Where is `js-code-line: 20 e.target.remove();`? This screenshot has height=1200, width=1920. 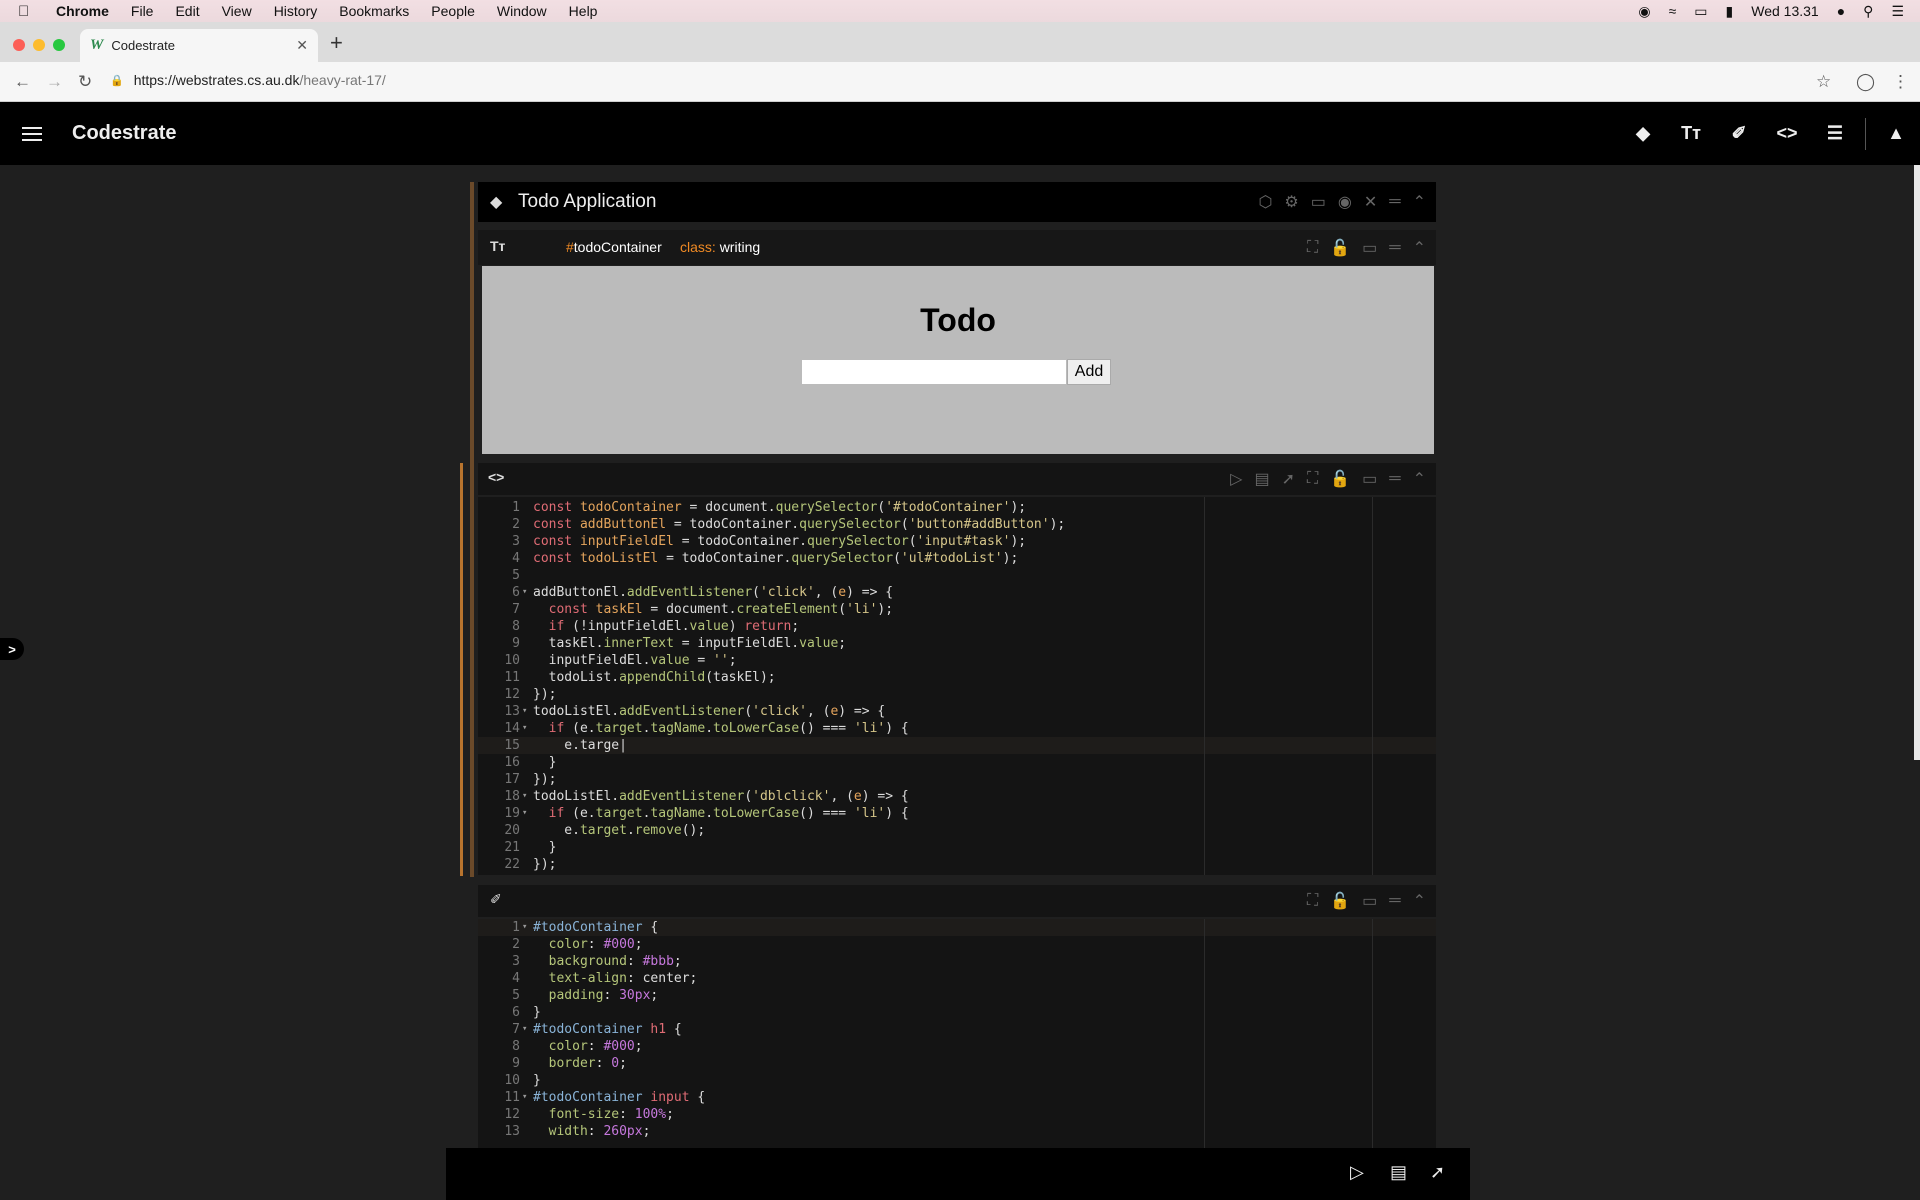
js-code-line: 20 e.target.remove(); is located at coordinates (957, 830).